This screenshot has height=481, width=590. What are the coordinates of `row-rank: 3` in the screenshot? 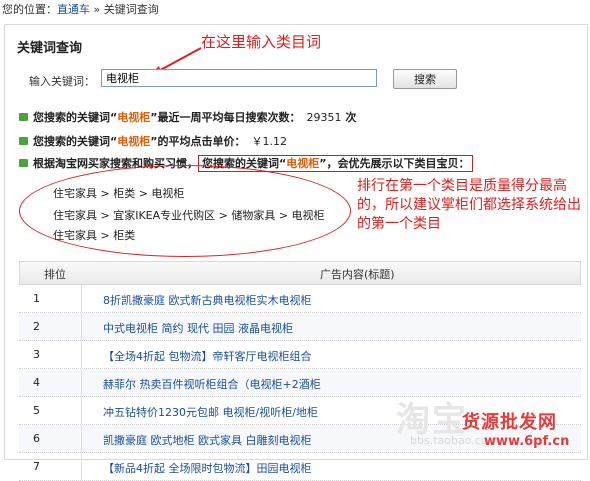 It's located at (36, 354).